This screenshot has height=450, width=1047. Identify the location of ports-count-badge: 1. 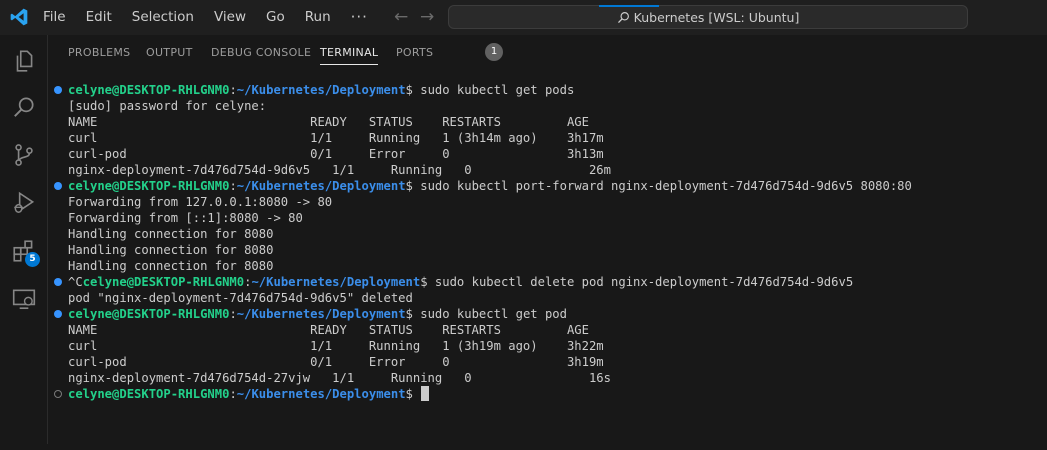
(494, 52).